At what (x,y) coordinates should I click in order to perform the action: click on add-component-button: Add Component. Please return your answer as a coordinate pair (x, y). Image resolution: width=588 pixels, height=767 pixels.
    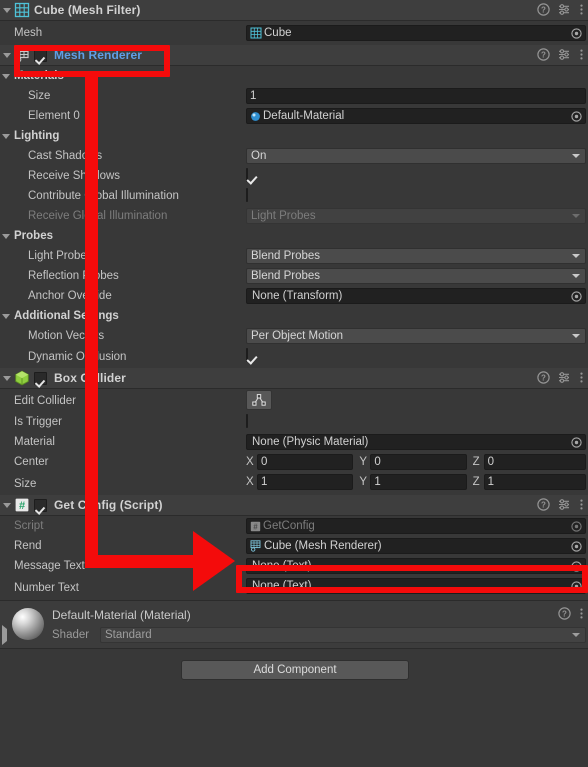
    Looking at the image, I should click on (295, 670).